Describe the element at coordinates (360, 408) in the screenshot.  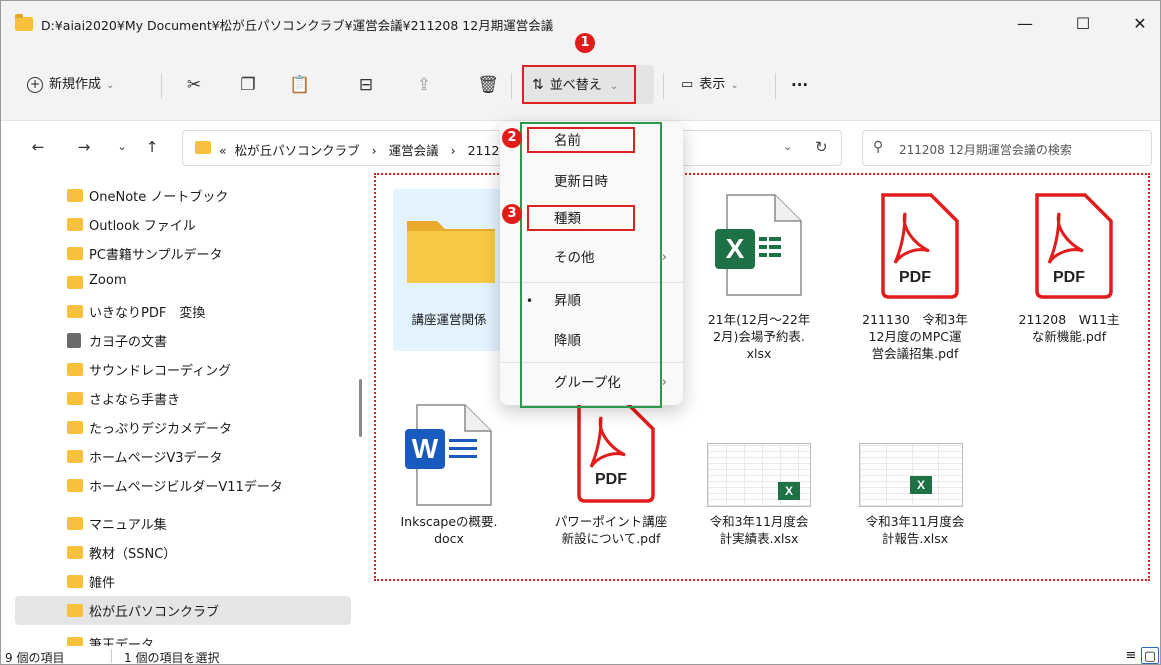
I see `sidebar-scrollbar` at that location.